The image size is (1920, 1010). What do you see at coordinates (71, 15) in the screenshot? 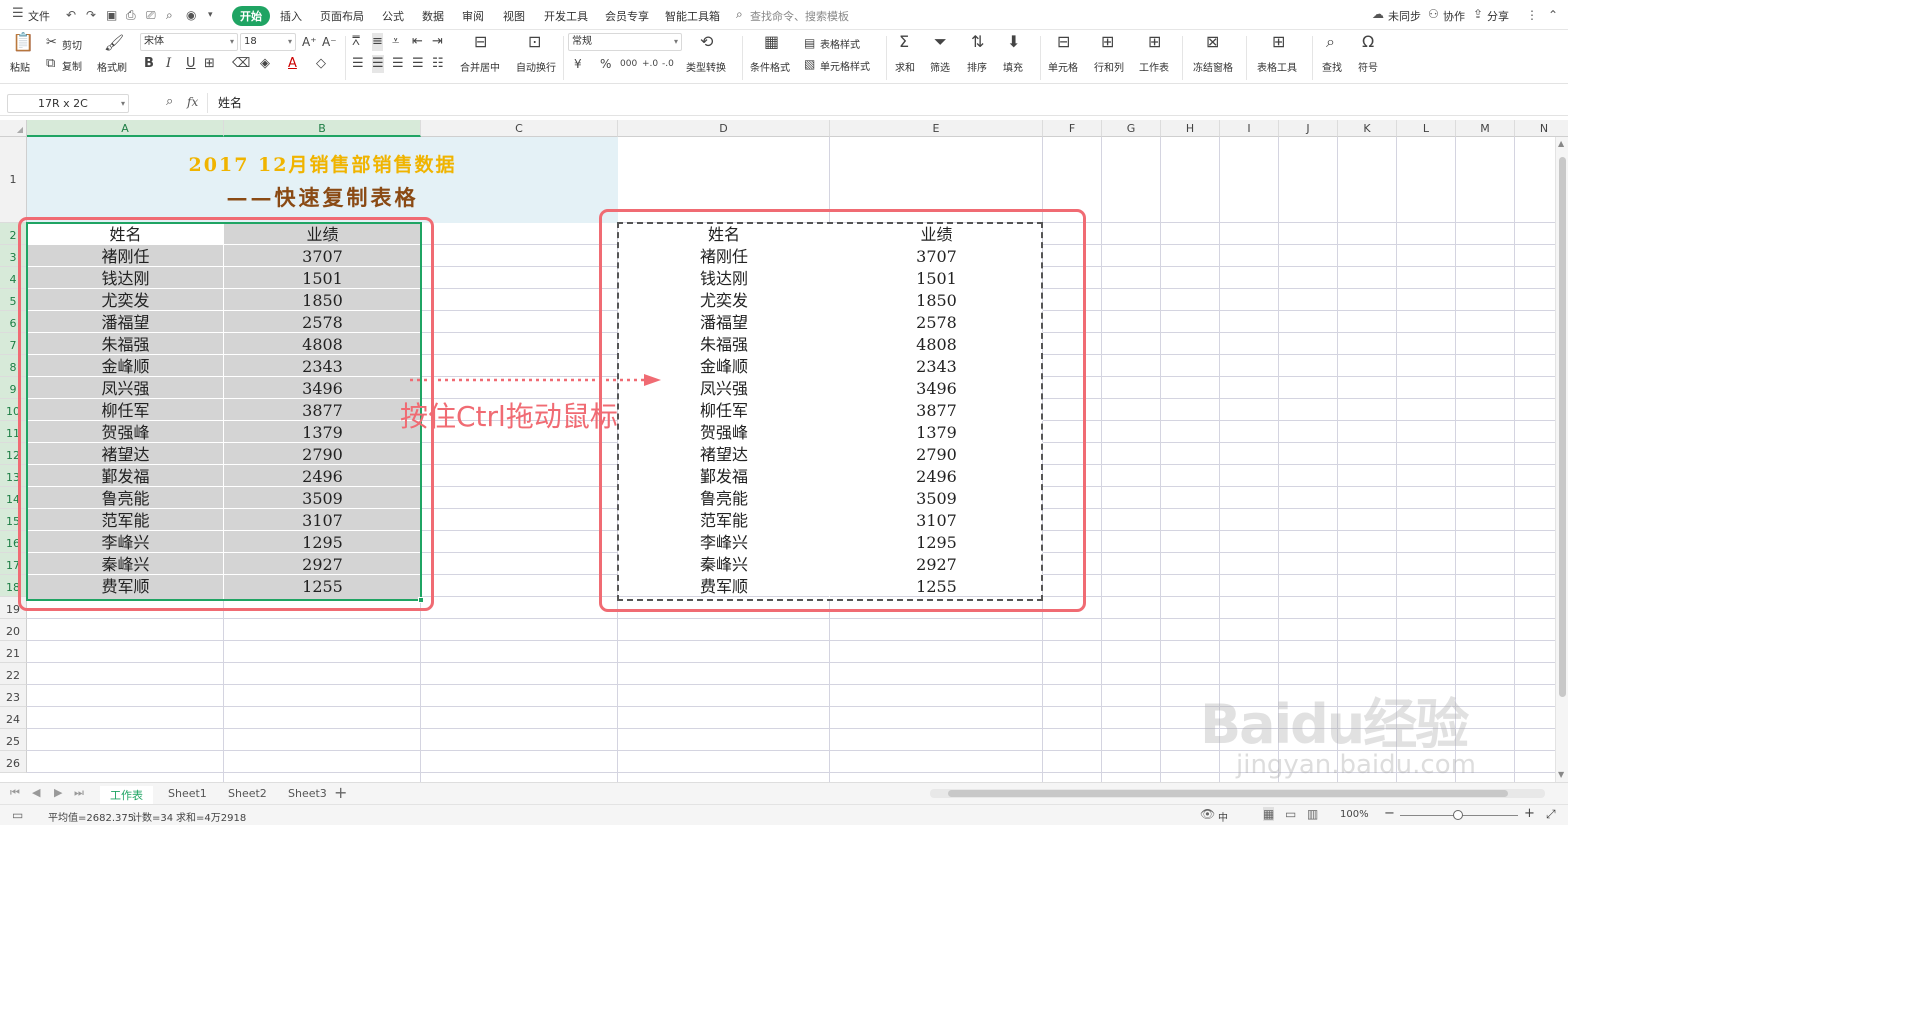
I see `undo-icon: ↶` at bounding box center [71, 15].